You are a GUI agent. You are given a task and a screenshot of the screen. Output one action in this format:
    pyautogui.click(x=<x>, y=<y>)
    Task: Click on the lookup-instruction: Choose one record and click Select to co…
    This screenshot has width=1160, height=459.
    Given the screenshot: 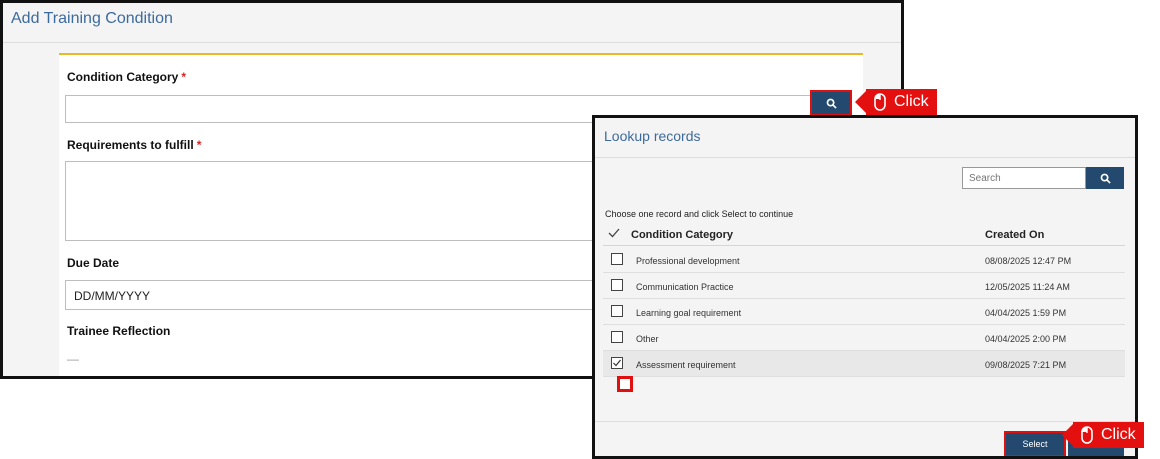 What is the action you would take?
    pyautogui.click(x=699, y=214)
    